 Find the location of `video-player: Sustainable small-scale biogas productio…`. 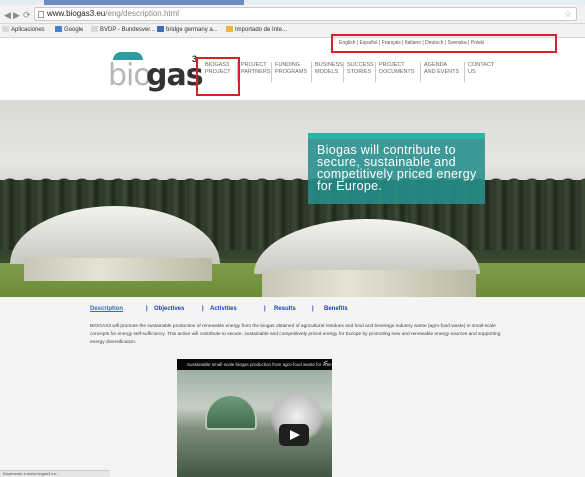

video-player: Sustainable small-scale biogas productio… is located at coordinates (254, 418).